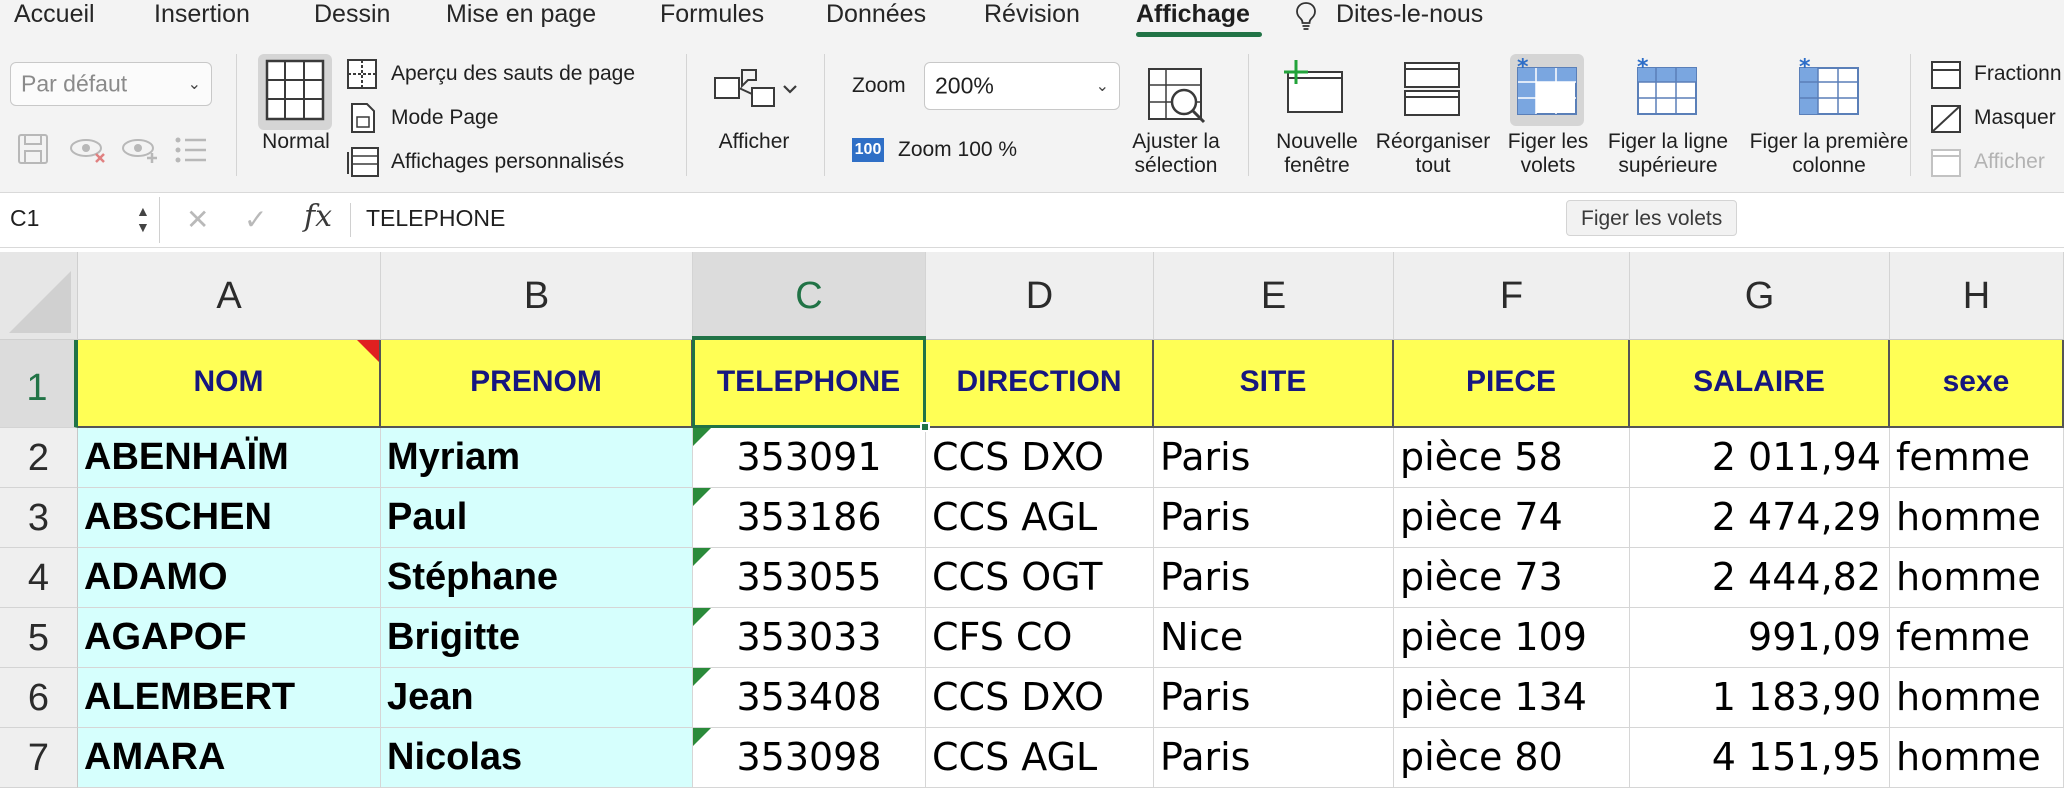 Image resolution: width=2064 pixels, height=792 pixels. Describe the element at coordinates (957, 150) in the screenshot. I see `zoom-100-button: Zoom 100 %` at that location.